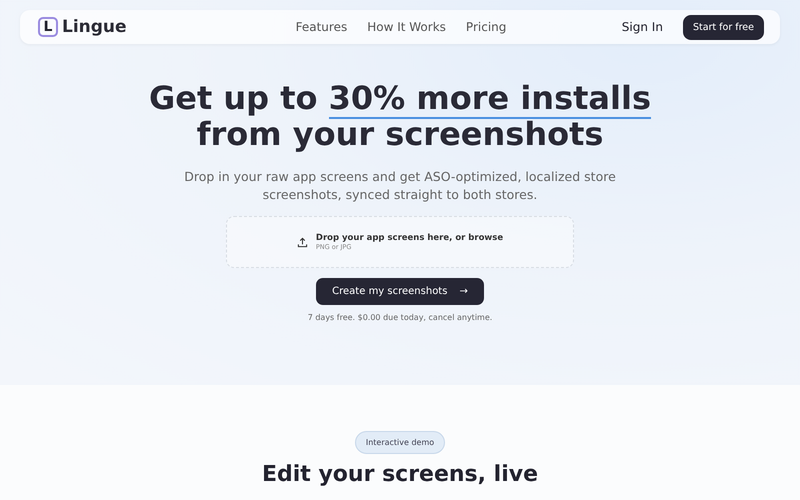 This screenshot has width=800, height=500. I want to click on upload-icon, so click(302, 242).